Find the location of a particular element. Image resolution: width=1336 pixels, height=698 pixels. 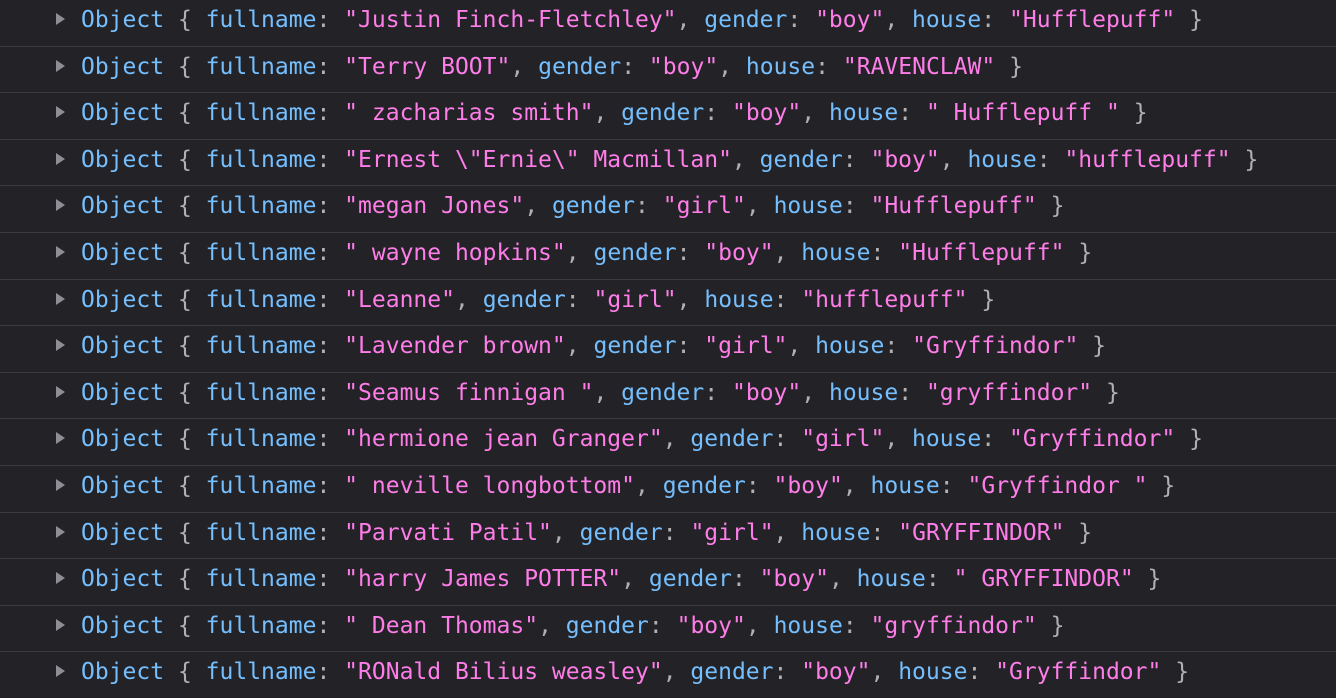

house-text: Gryffindor is located at coordinates (995, 346).